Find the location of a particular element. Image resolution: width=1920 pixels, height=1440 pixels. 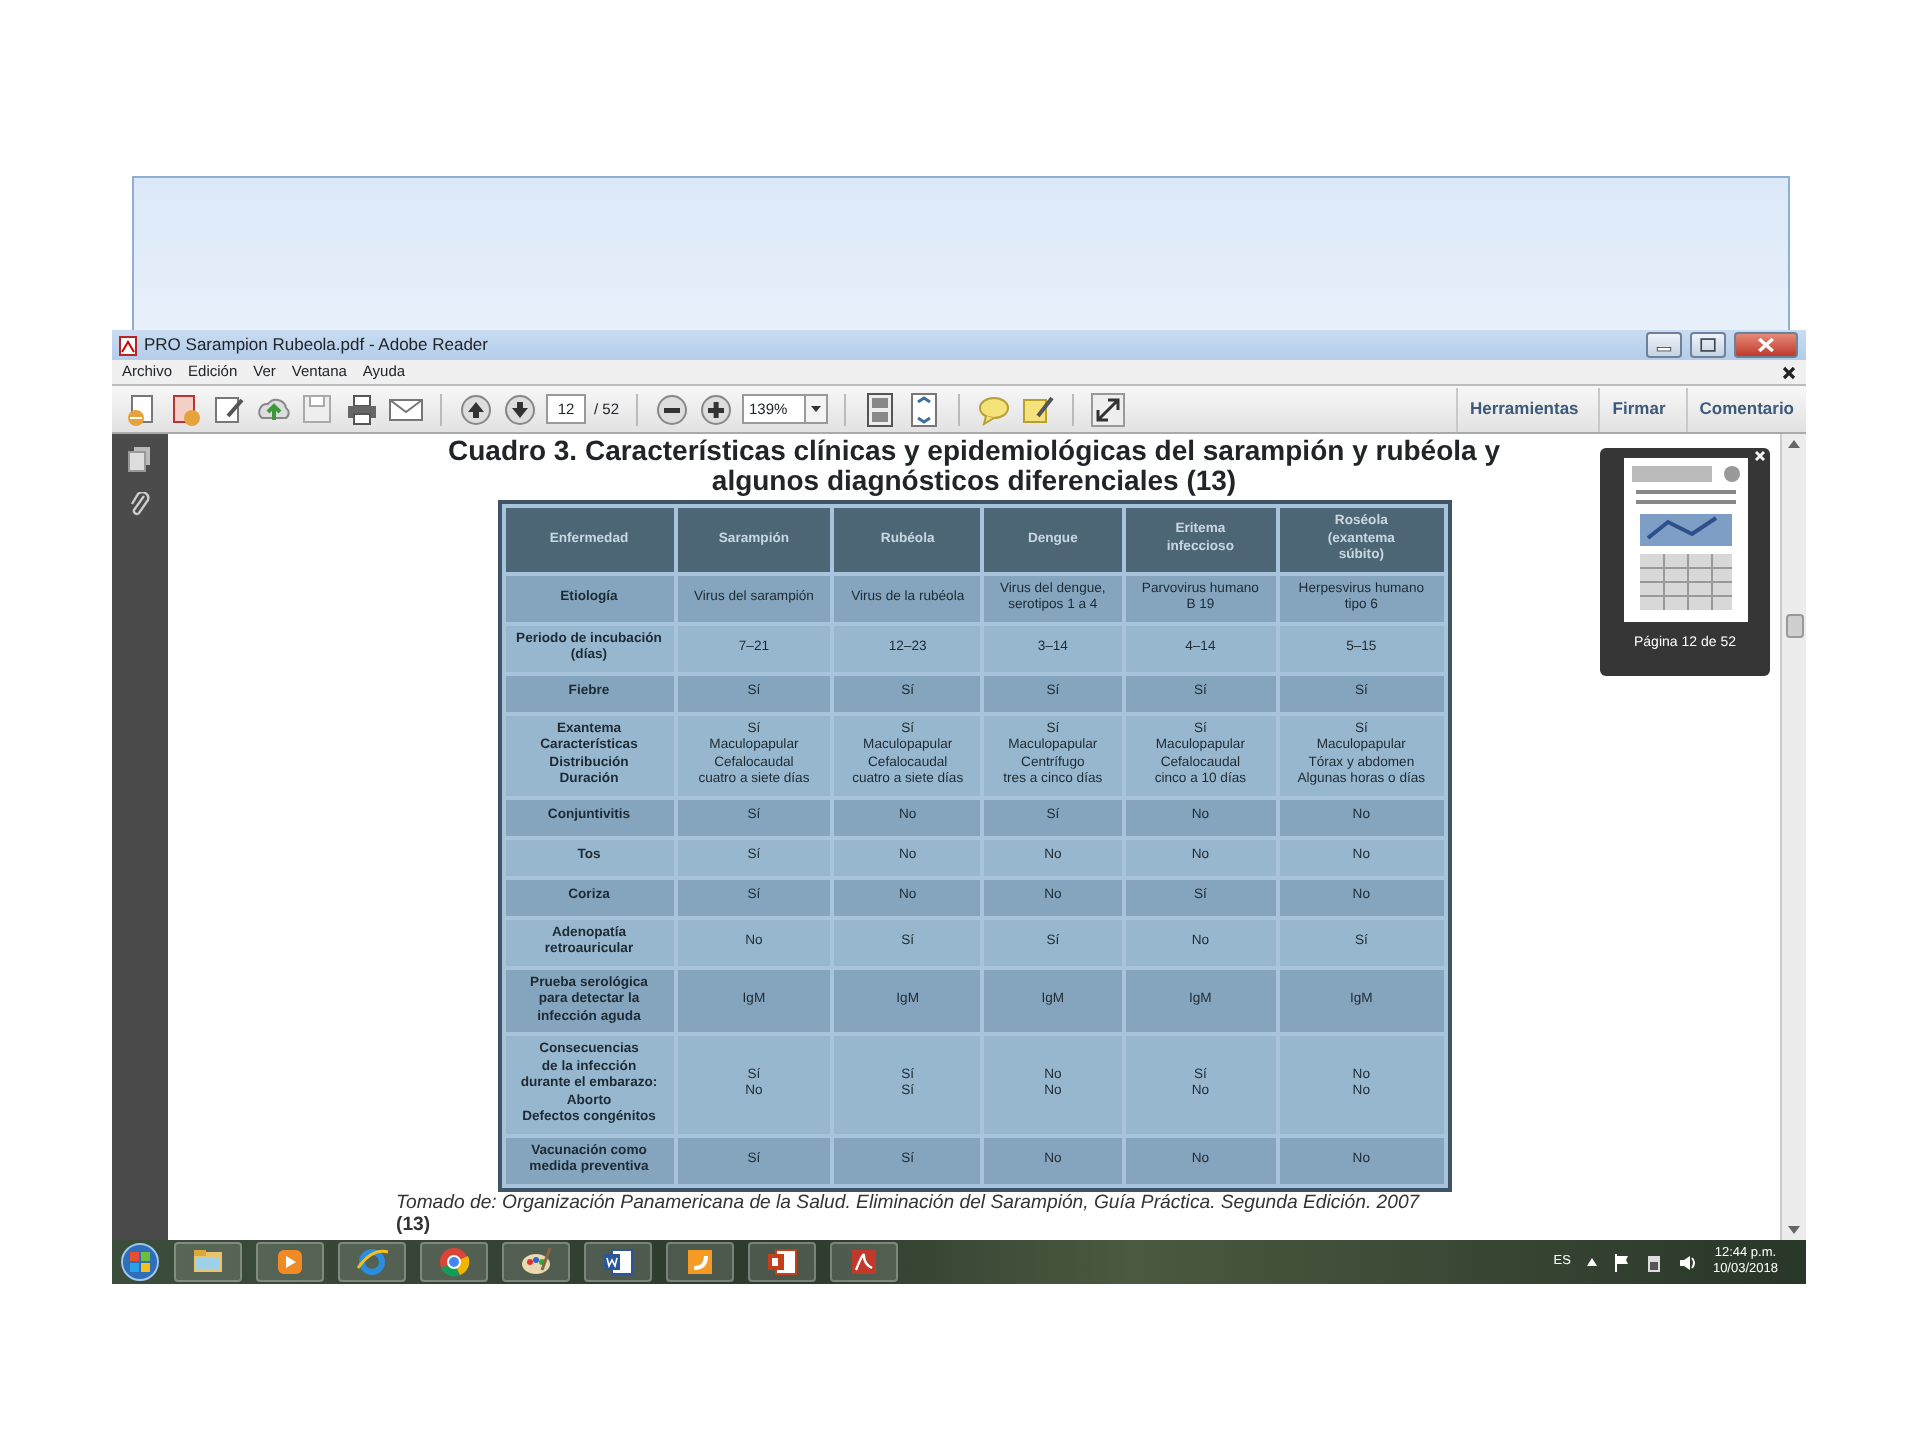

fit-page-icon is located at coordinates (923, 409).